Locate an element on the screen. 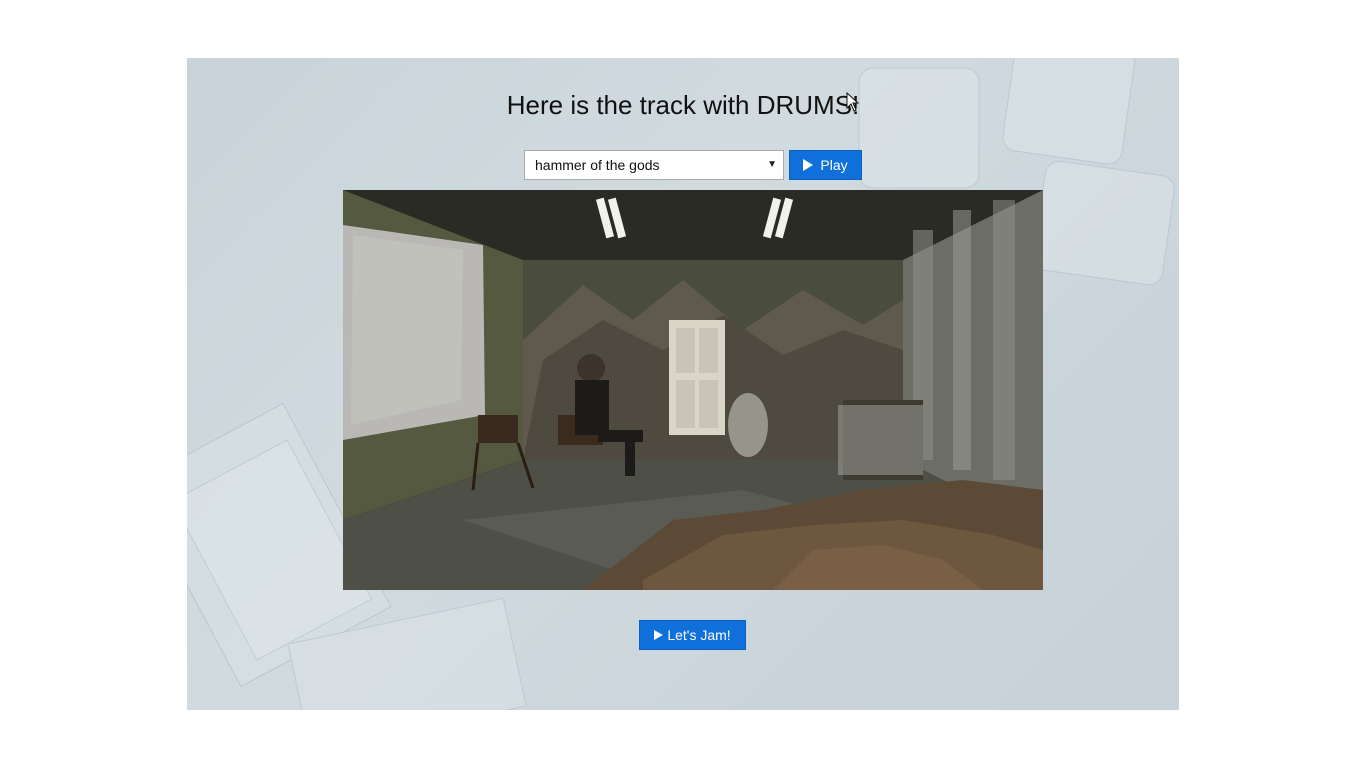 This screenshot has height=768, width=1366. play-button: Play is located at coordinates (825, 165).